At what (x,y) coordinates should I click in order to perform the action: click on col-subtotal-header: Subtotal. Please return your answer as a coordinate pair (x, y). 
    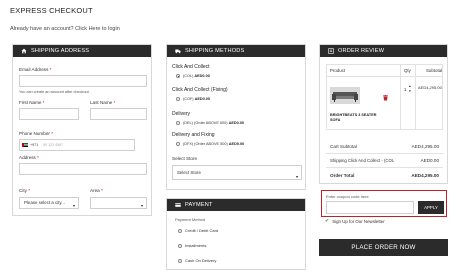
    Looking at the image, I should click on (434, 70).